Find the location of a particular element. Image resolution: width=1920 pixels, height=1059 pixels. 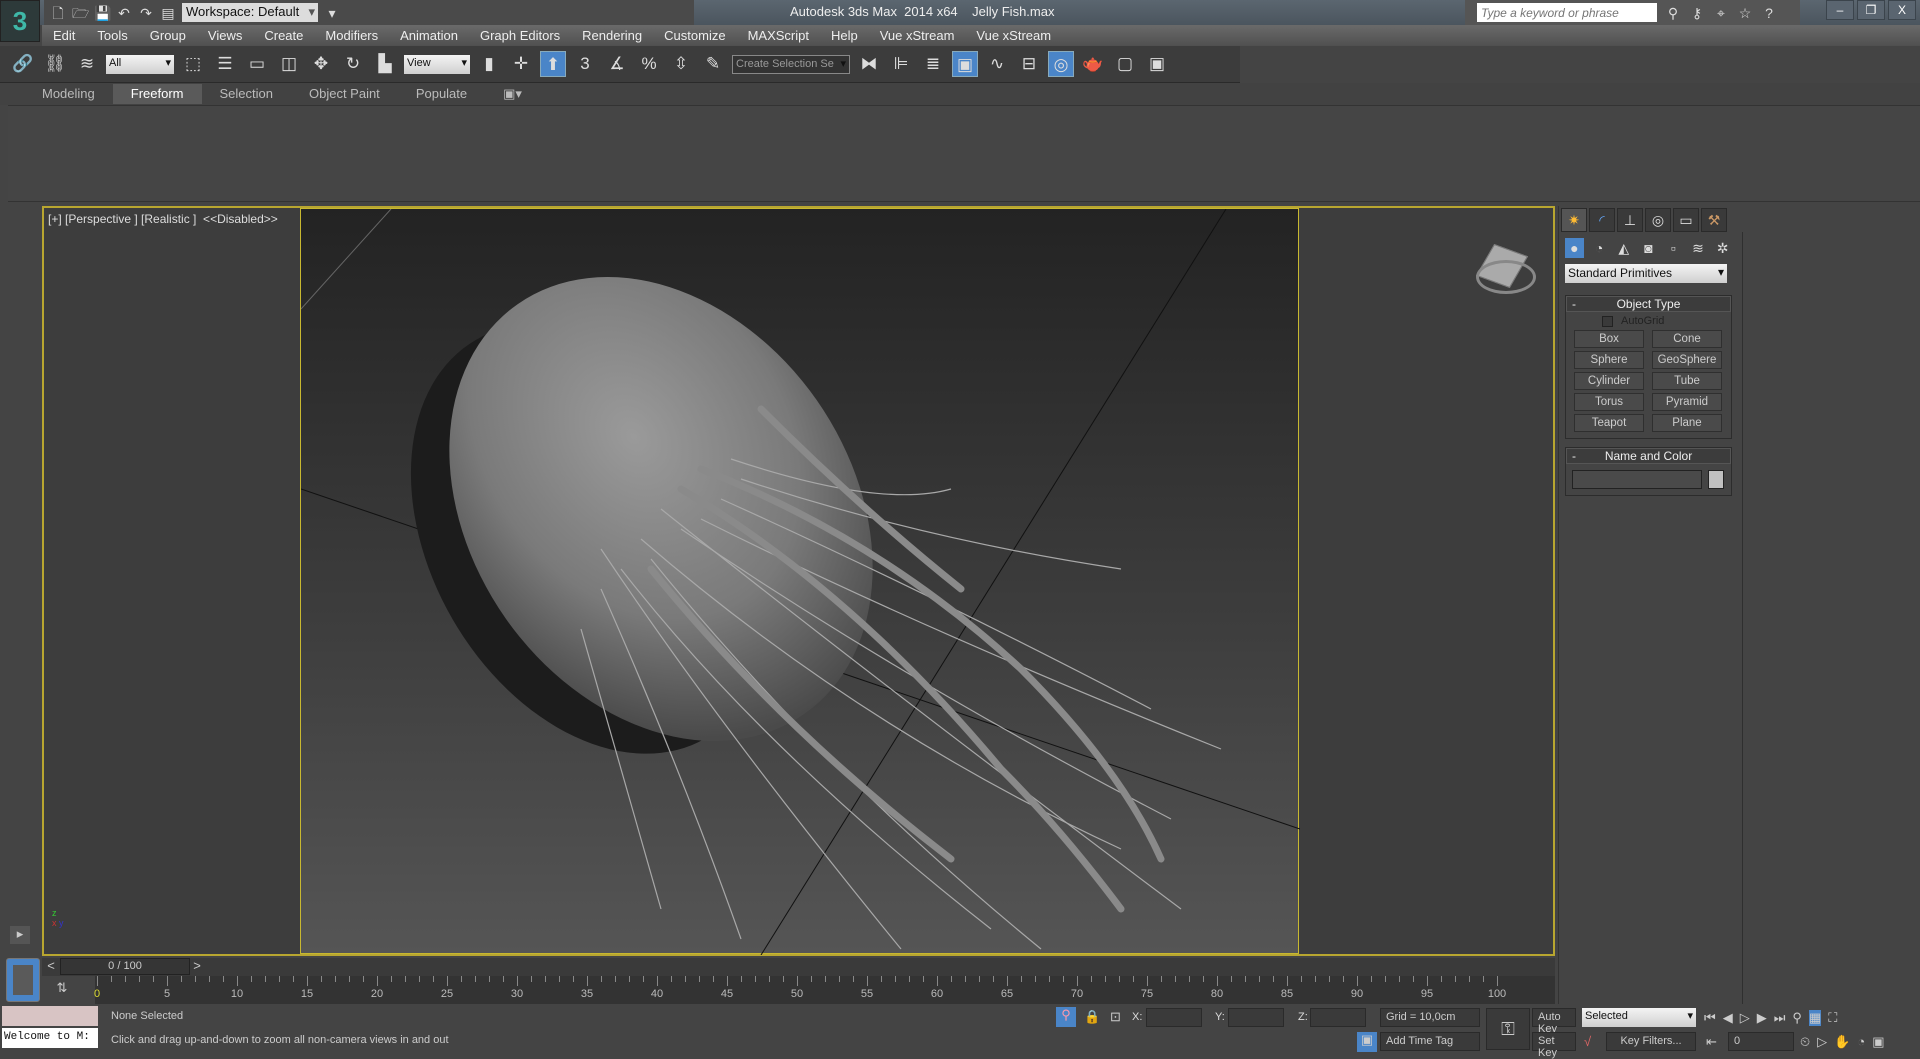

viewcube is located at coordinates (1509, 273).